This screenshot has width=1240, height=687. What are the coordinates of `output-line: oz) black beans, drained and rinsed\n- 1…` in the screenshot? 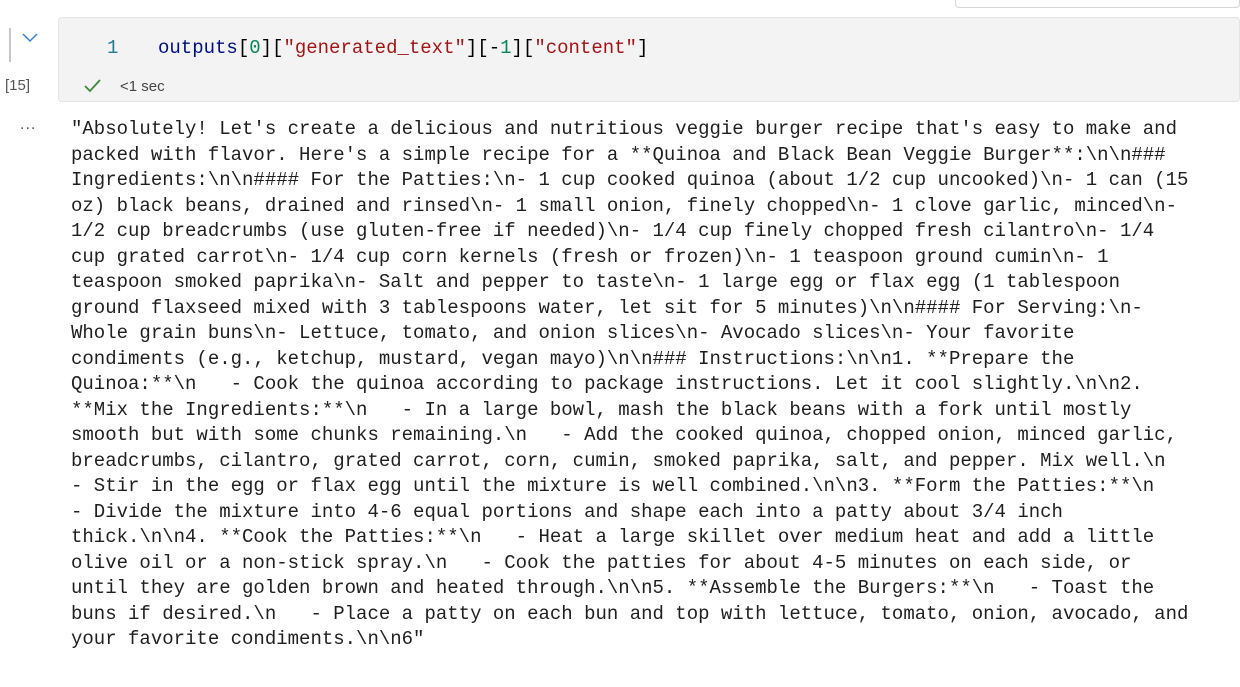 It's located at (624, 205).